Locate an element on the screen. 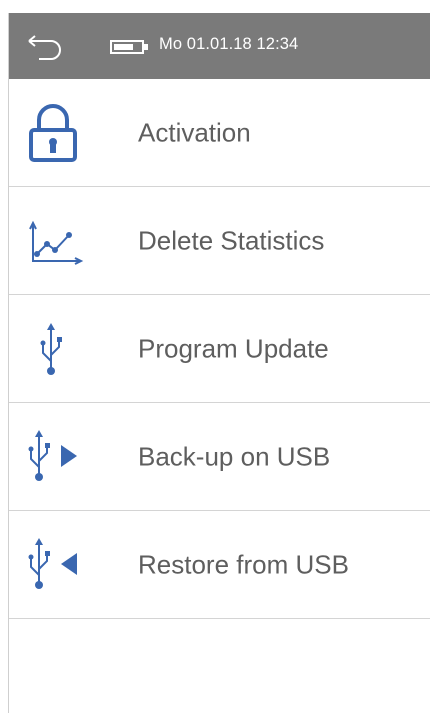 The width and height of the screenshot is (430, 713). usb-import-icon is located at coordinates (52, 563).